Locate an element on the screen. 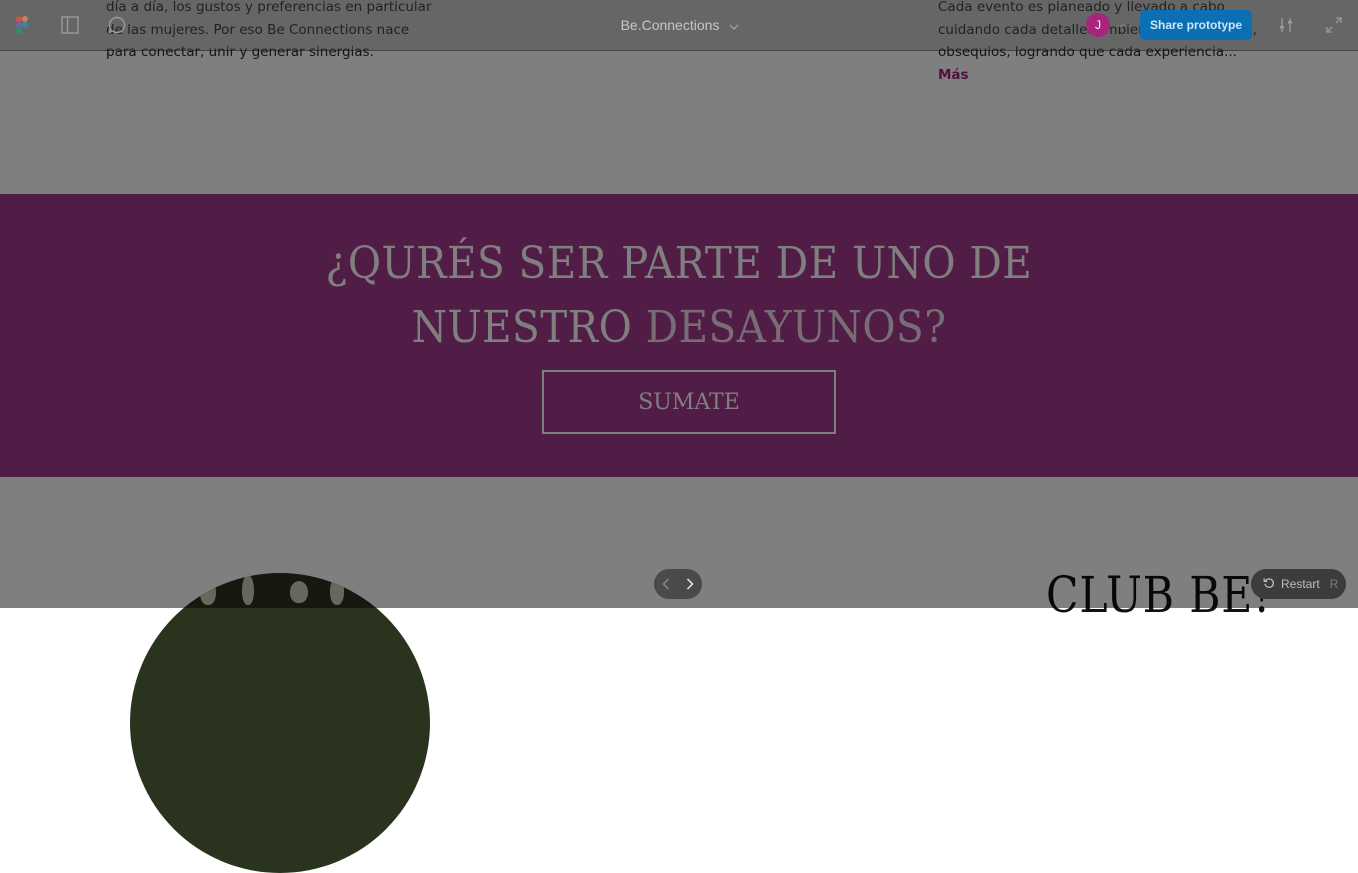 This screenshot has width=1358, height=873. fullscreen-icon is located at coordinates (1334, 25).